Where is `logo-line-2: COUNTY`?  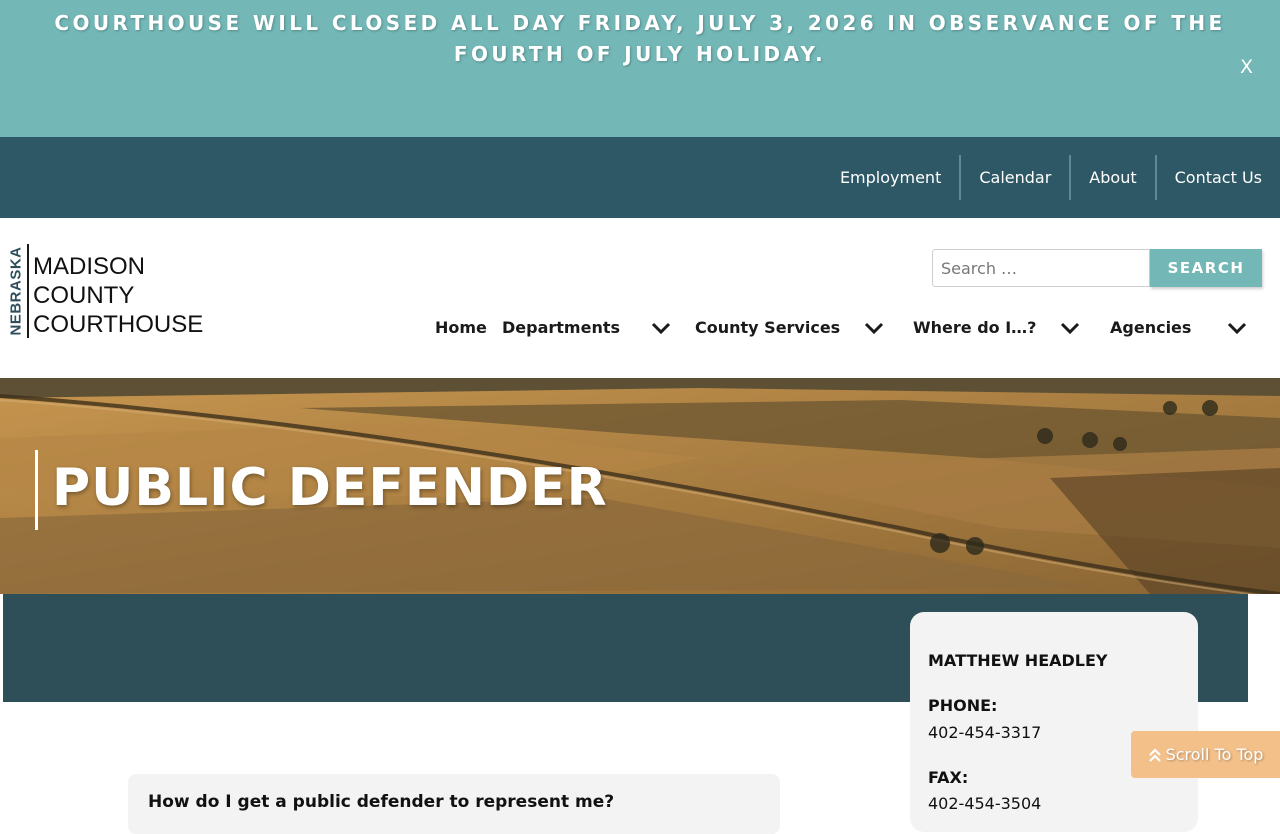 logo-line-2: COUNTY is located at coordinates (84, 295).